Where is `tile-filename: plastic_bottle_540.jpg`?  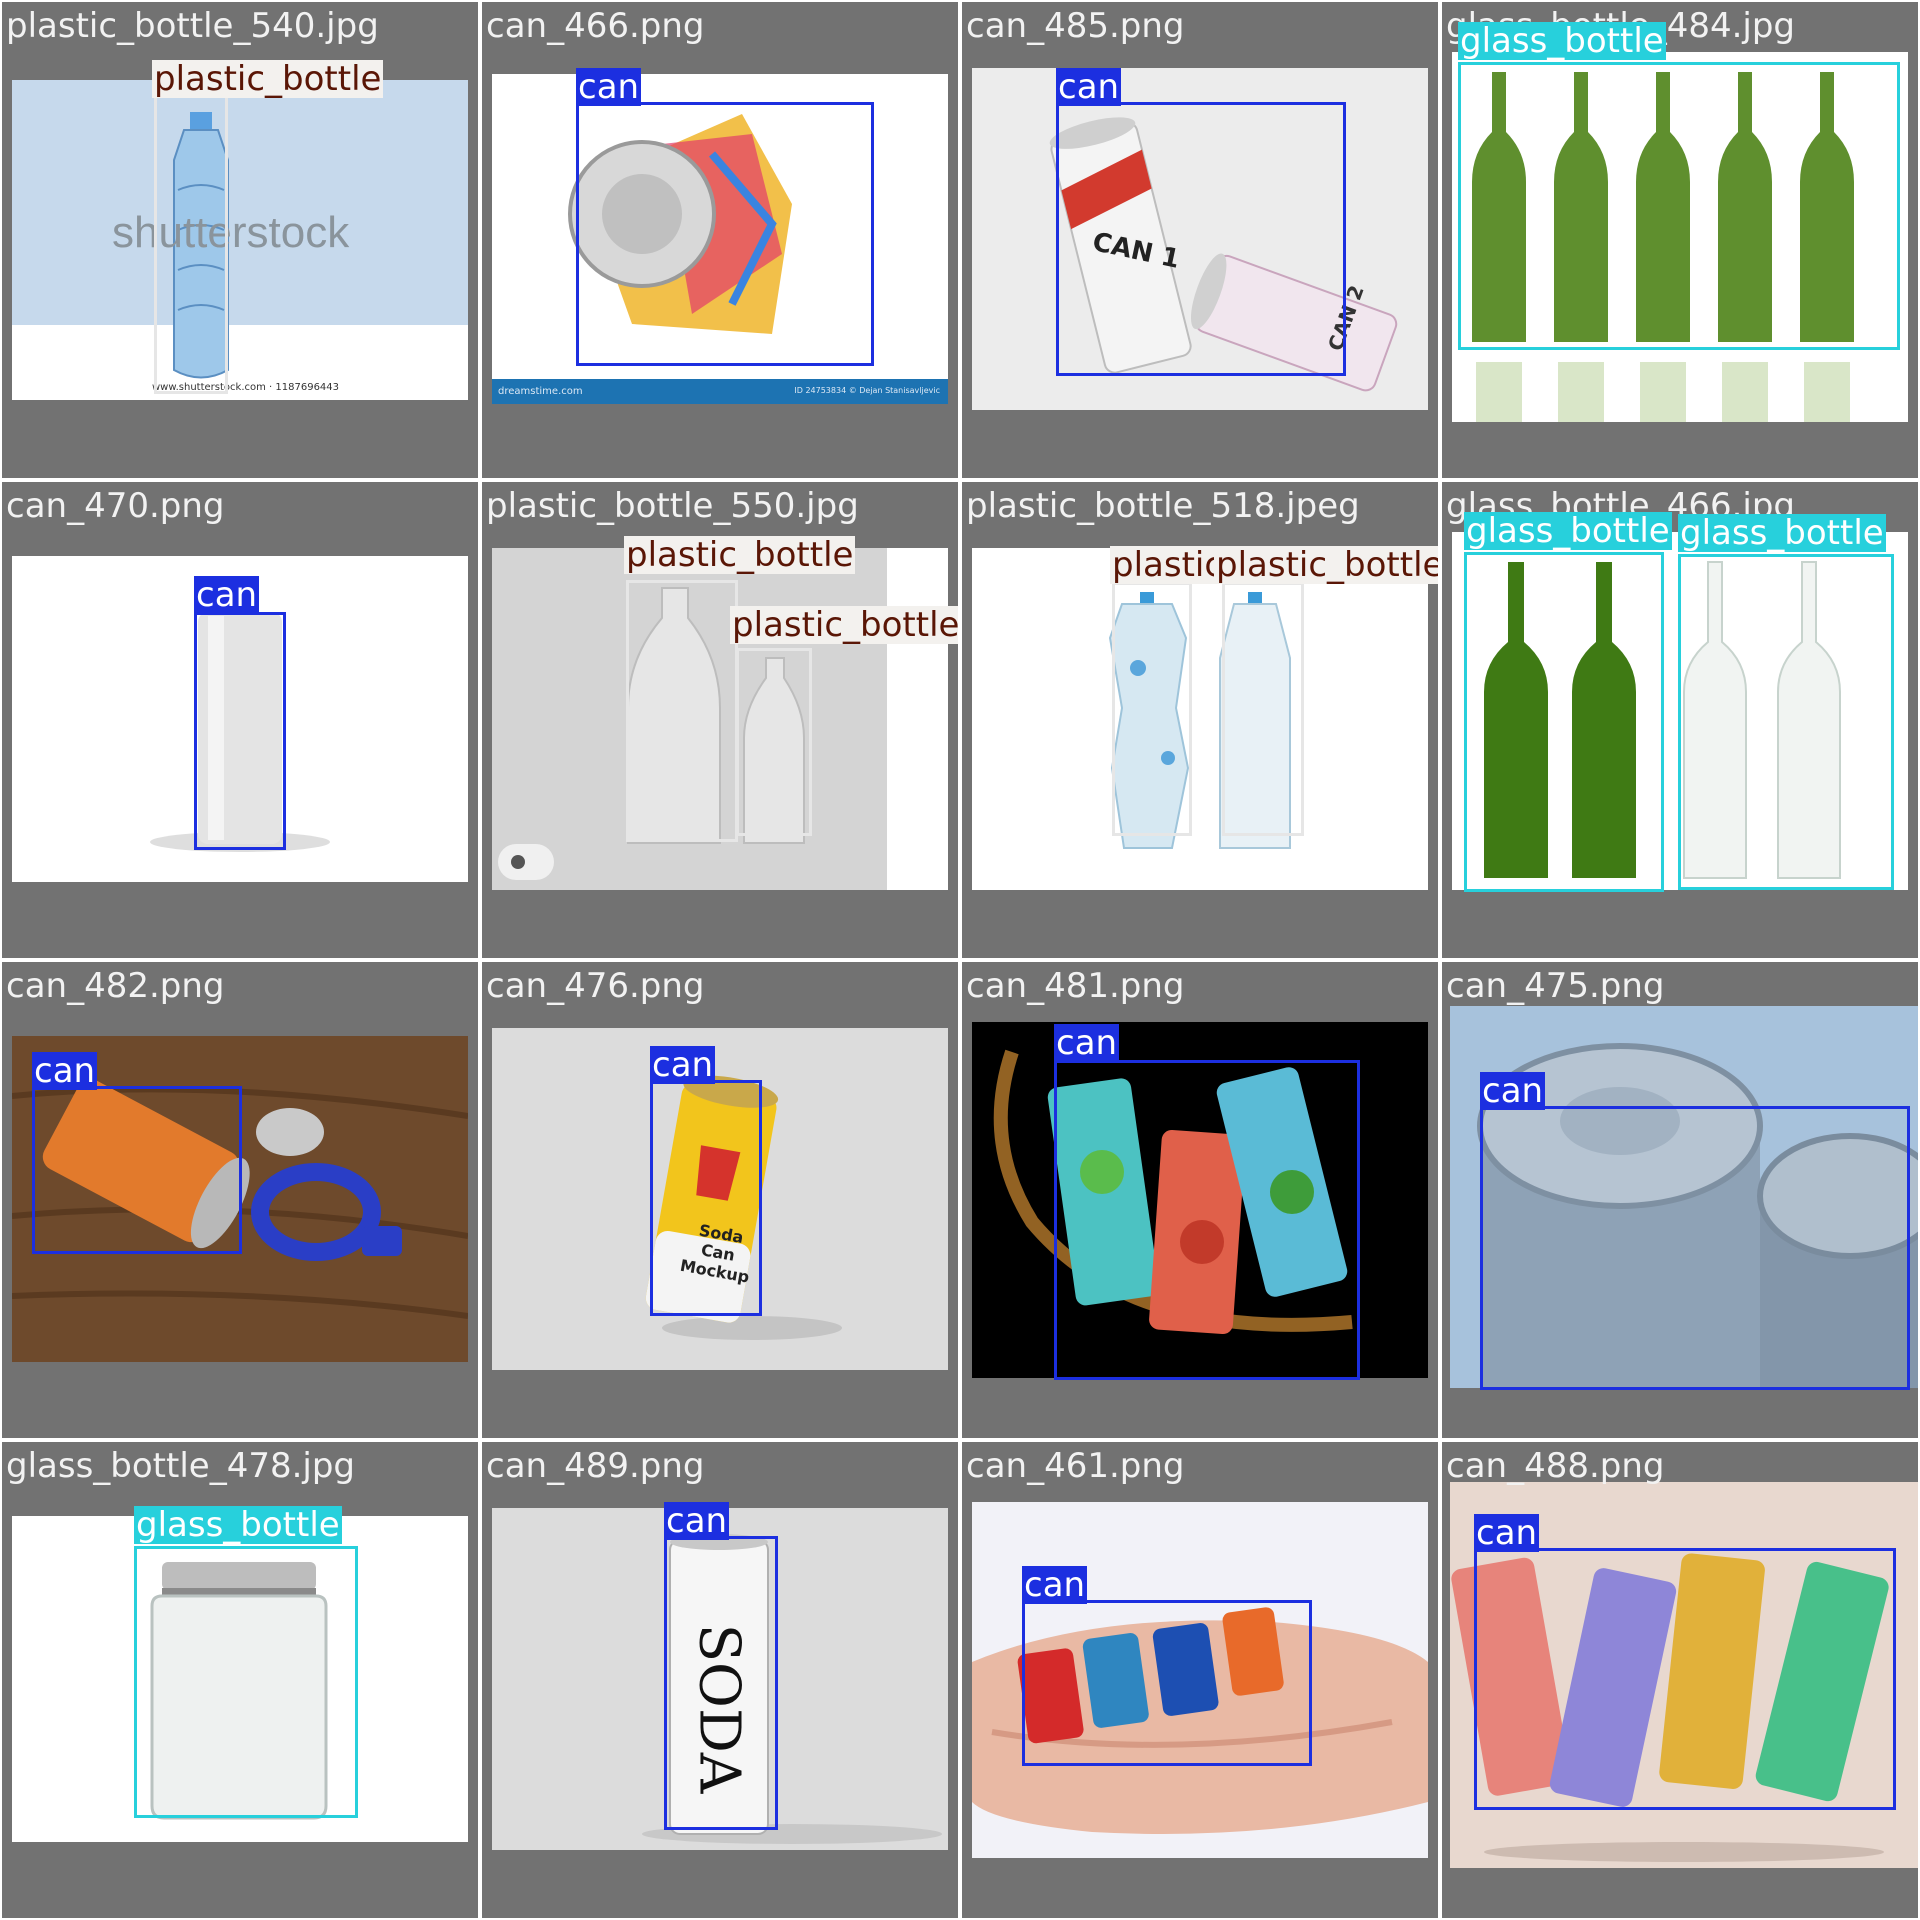 tile-filename: plastic_bottle_540.jpg is located at coordinates (192, 26).